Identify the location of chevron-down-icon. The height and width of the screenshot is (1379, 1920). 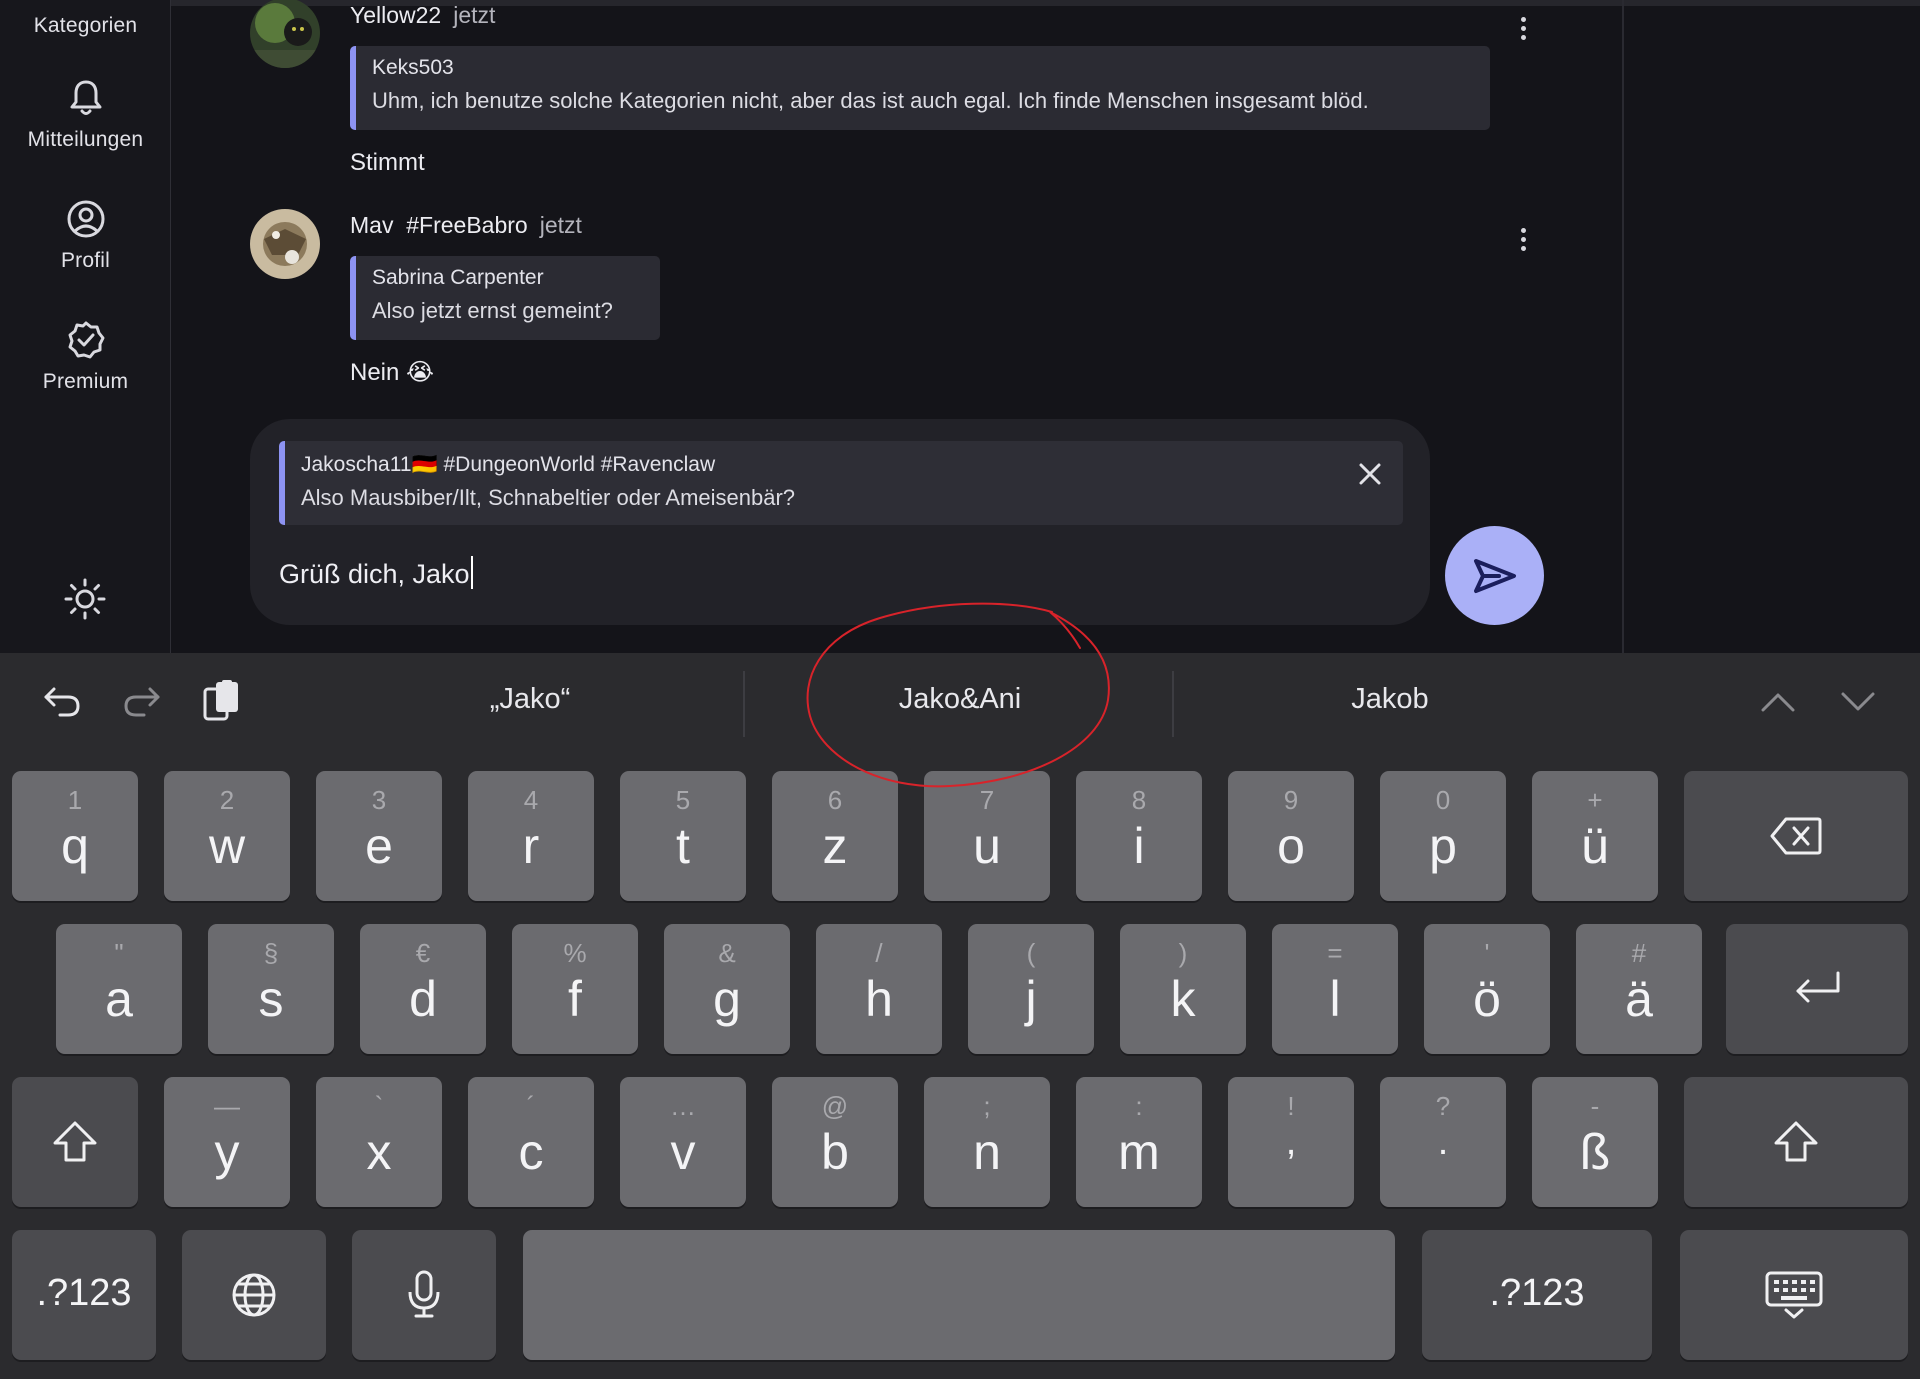
(1858, 702).